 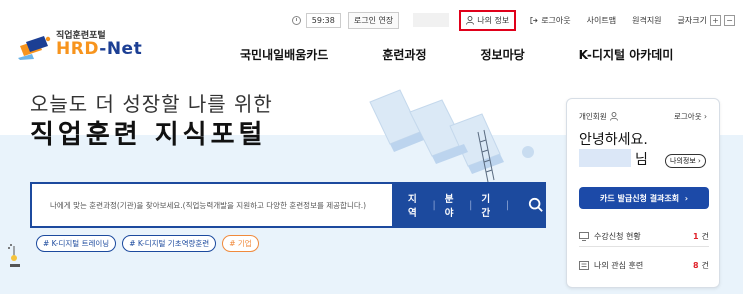 I want to click on member-type: 개인회원, so click(x=600, y=116).